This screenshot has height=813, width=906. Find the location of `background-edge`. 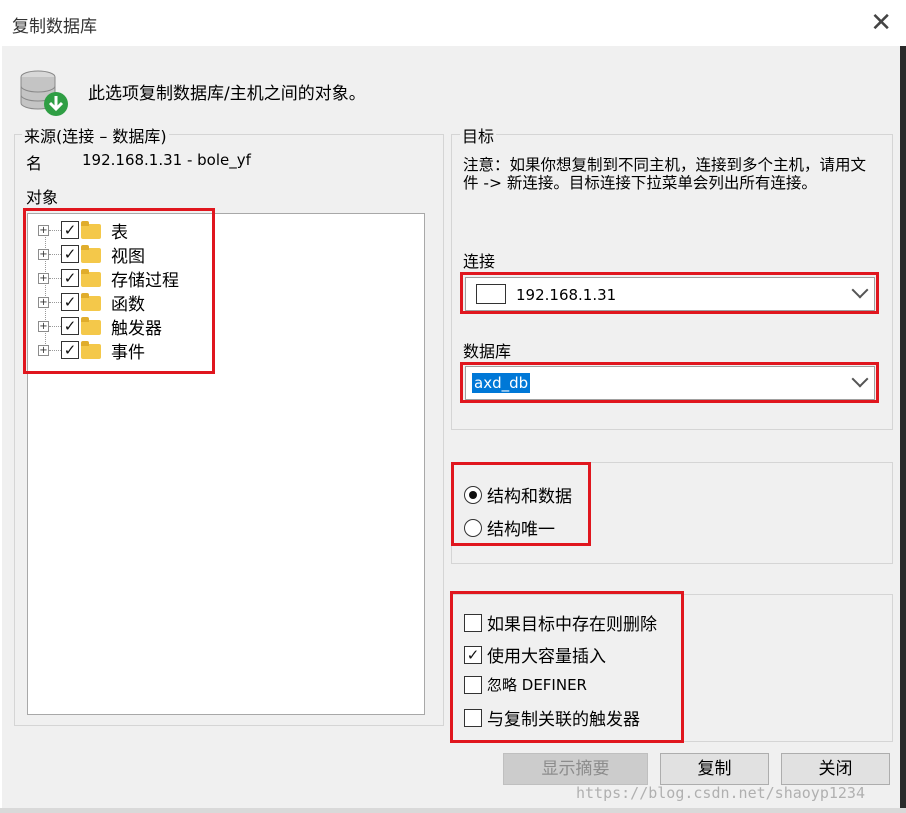

background-edge is located at coordinates (903, 427).